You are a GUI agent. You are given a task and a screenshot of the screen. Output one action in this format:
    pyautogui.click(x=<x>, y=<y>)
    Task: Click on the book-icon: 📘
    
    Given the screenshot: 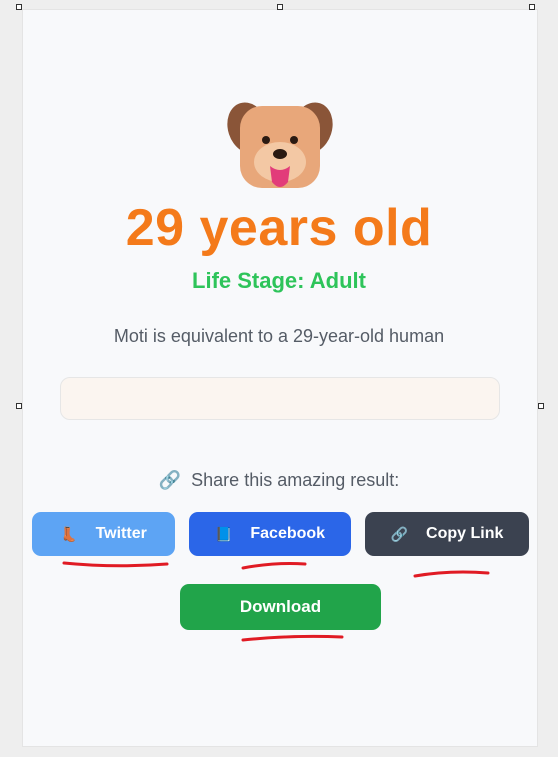 What is the action you would take?
    pyautogui.click(x=223, y=533)
    